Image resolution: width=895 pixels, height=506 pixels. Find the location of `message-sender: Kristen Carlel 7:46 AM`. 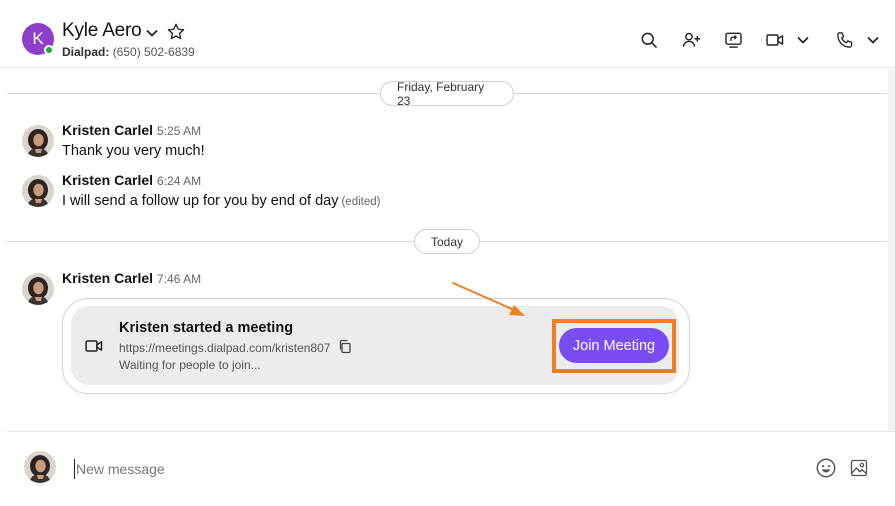

message-sender: Kristen Carlel 7:46 AM is located at coordinates (131, 278).